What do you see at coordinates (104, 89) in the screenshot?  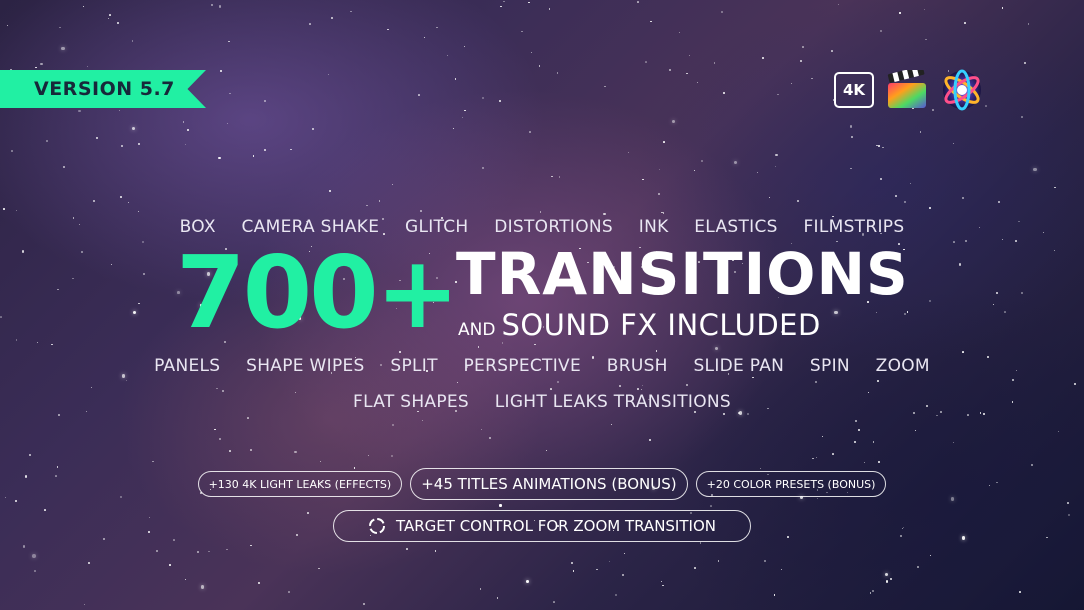 I see `version-label: VERSION 5.7` at bounding box center [104, 89].